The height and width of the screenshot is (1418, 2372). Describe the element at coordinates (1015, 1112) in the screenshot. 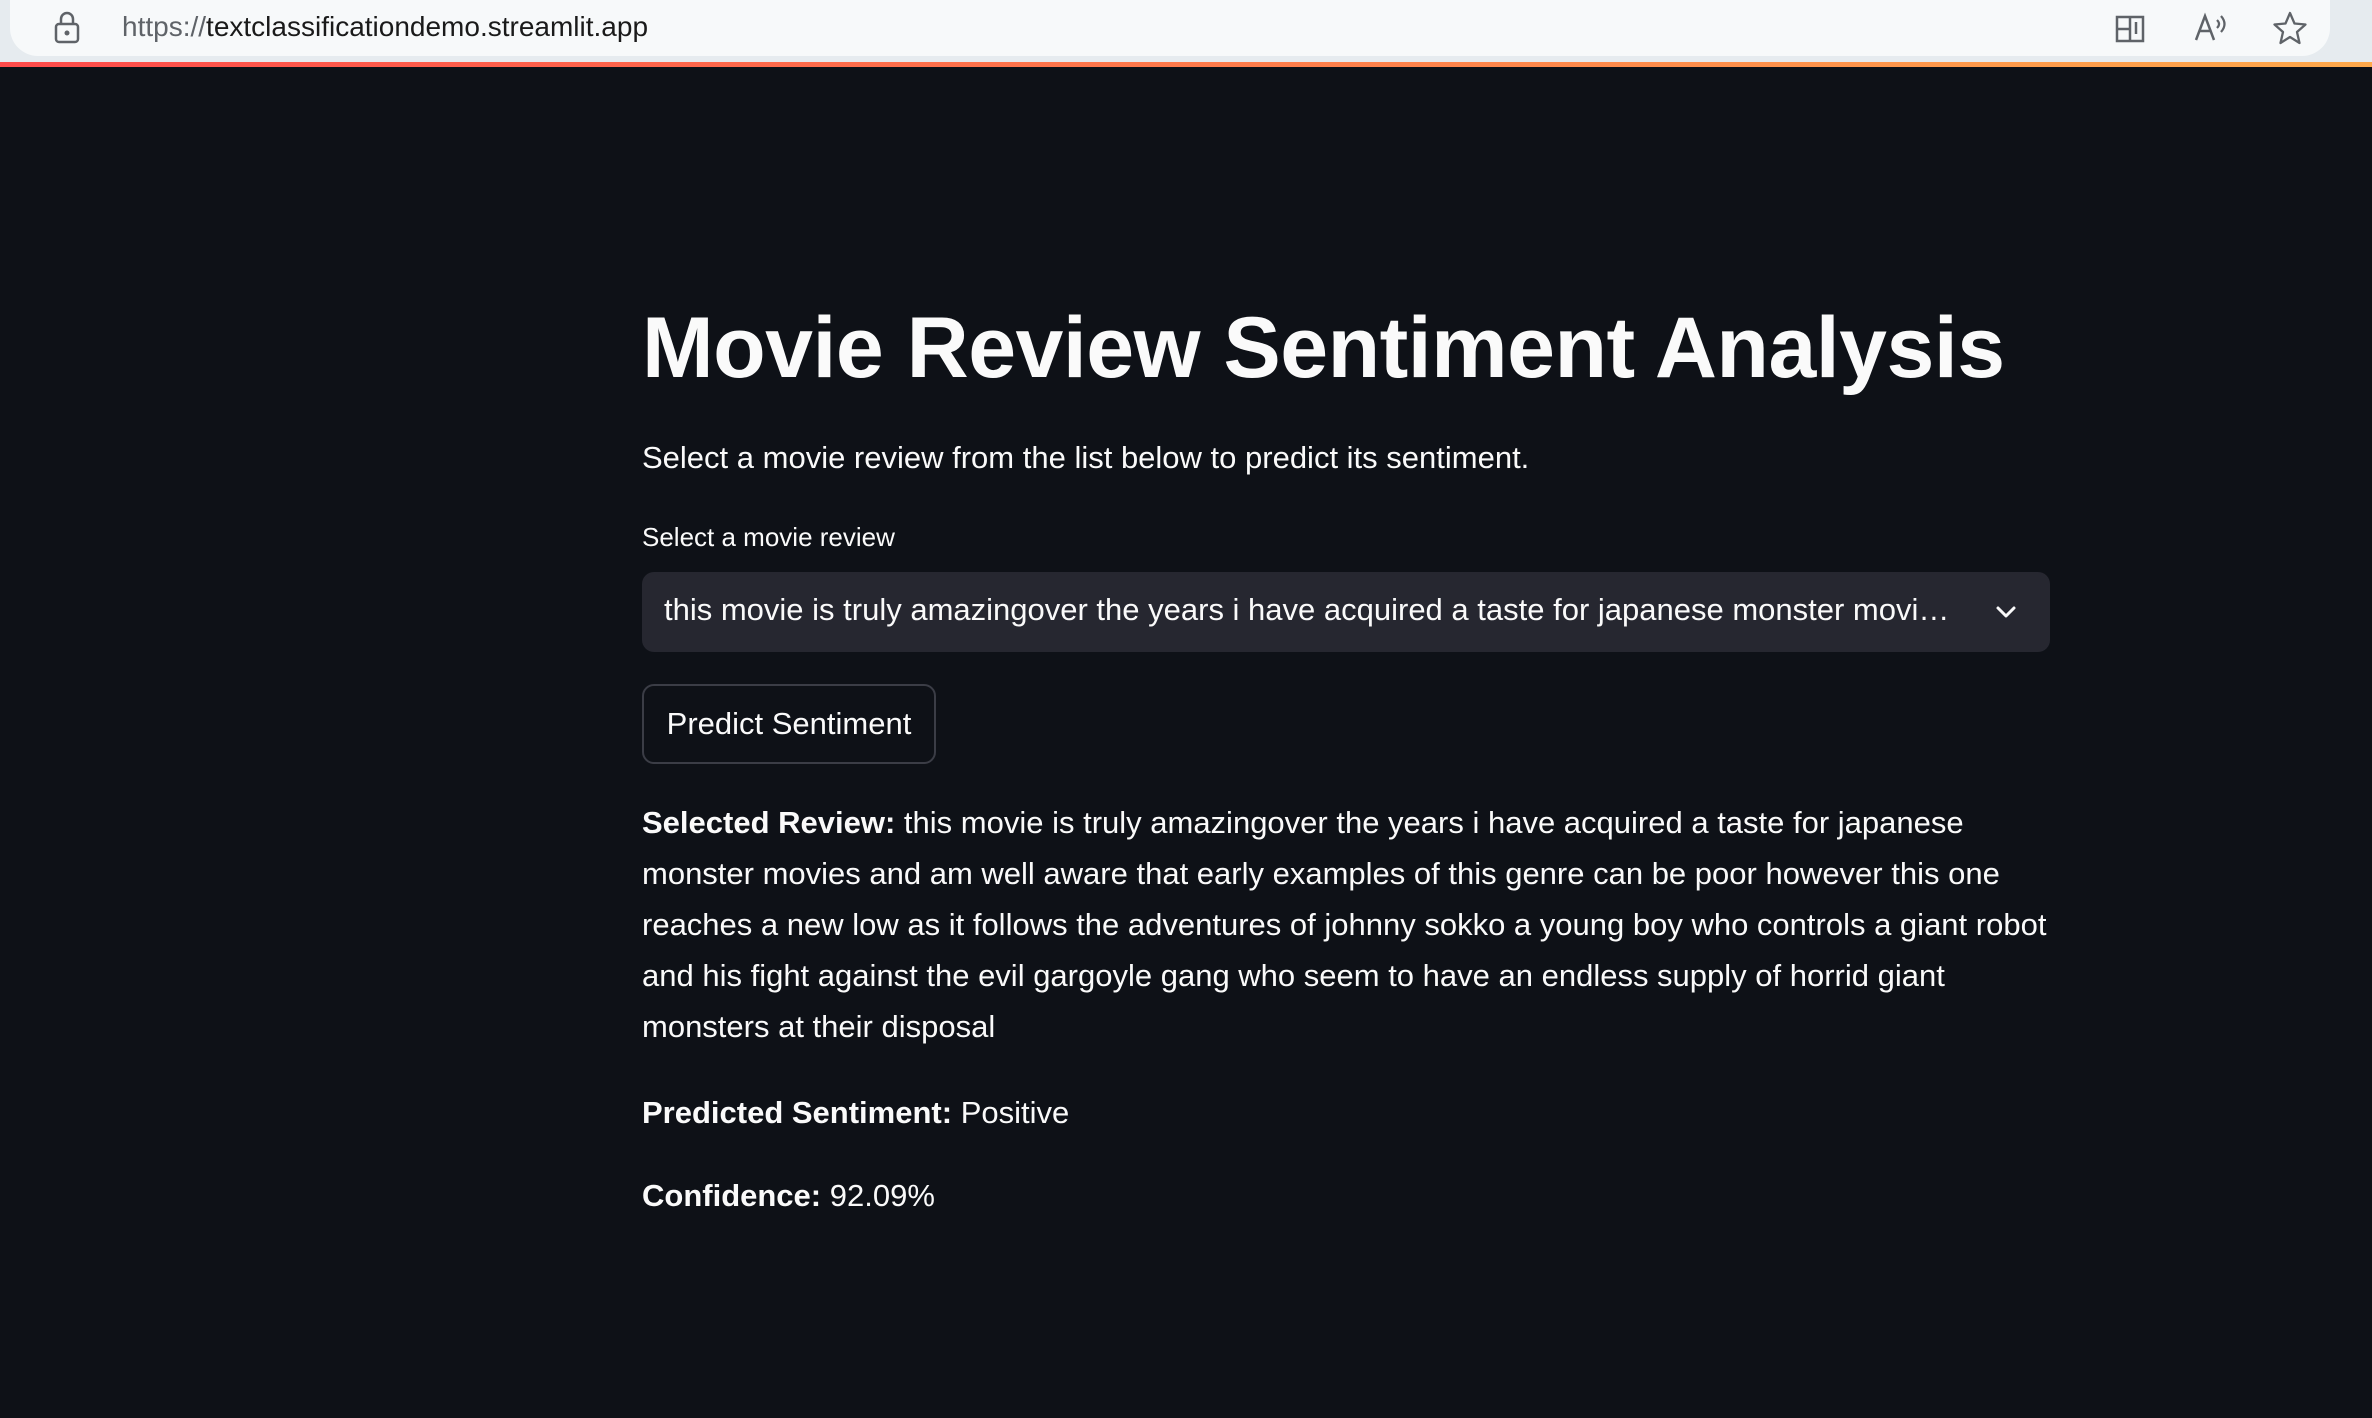

I see `predicted-sentiment-value: Positive` at that location.